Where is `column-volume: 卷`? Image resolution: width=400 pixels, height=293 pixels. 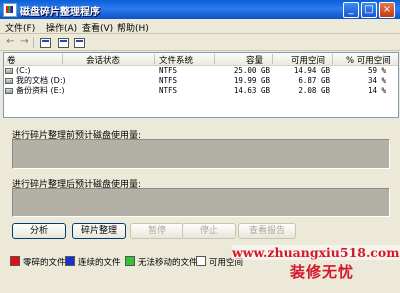 column-volume: 卷 is located at coordinates (11, 60).